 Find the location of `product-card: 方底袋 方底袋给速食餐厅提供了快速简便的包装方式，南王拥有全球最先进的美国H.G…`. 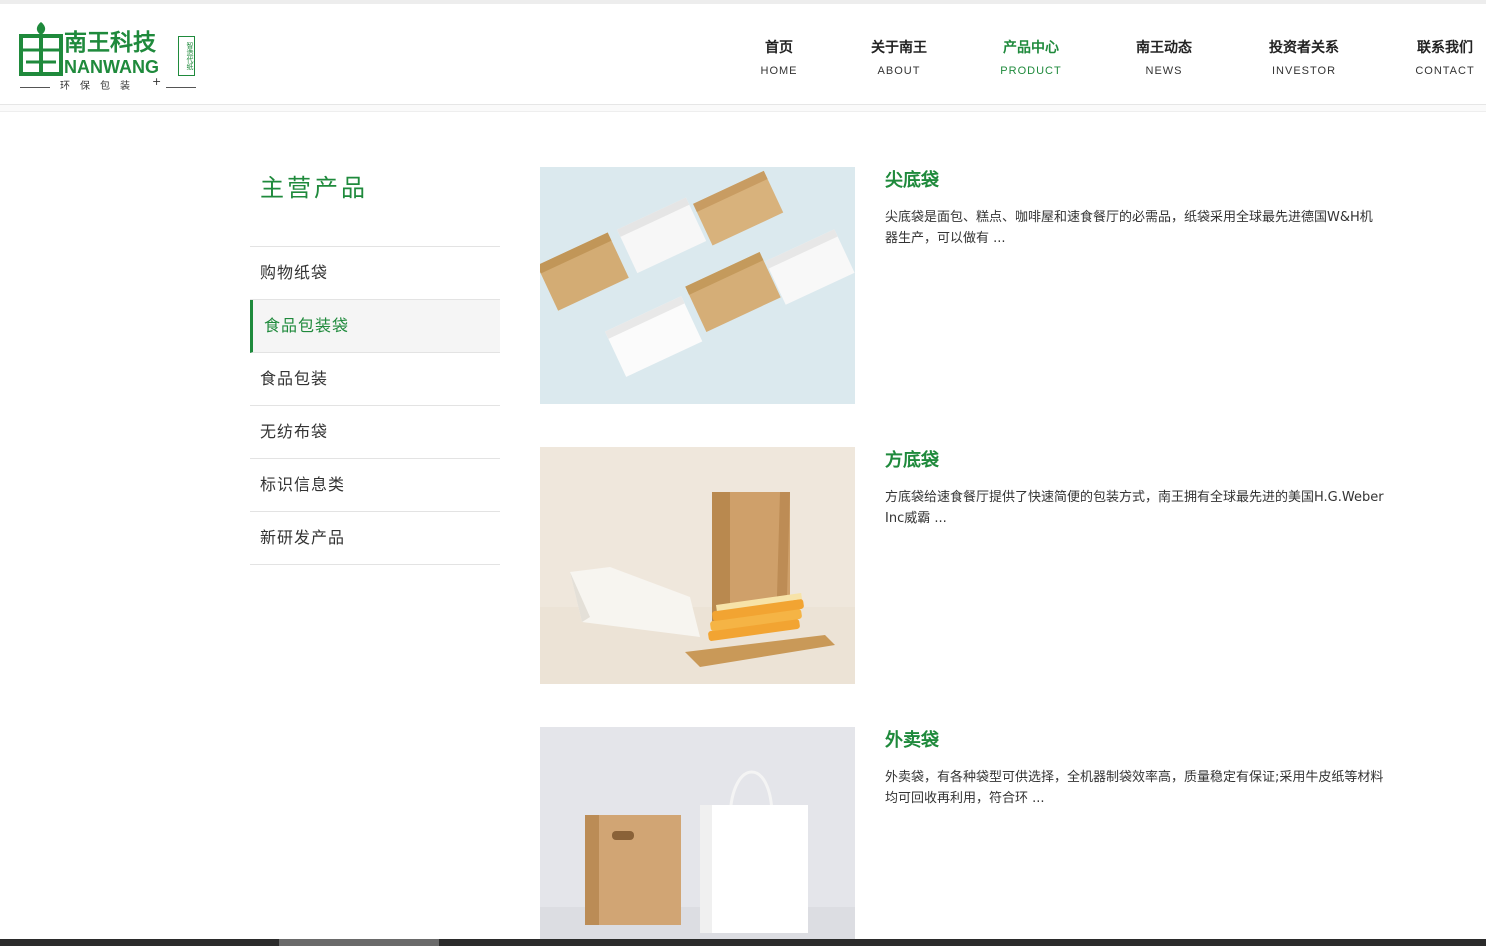

product-card: 方底袋 方底袋给速食餐厅提供了快速简便的包装方式，南王拥有全球最先进的美国H.G… is located at coordinates (965, 565).